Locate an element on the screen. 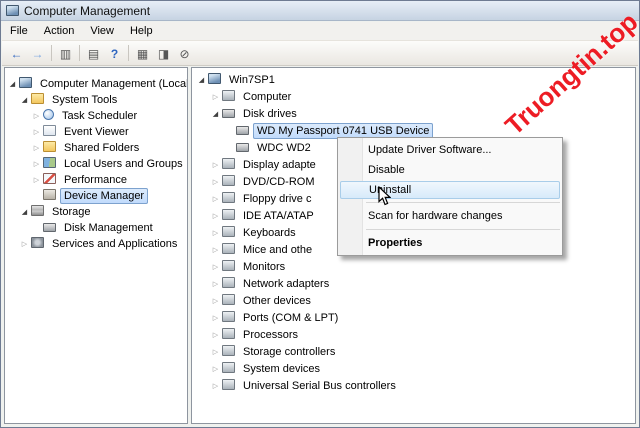 This screenshot has height=428, width=640. tree-item-services-applications: Services and Applications is located at coordinates (96, 244).